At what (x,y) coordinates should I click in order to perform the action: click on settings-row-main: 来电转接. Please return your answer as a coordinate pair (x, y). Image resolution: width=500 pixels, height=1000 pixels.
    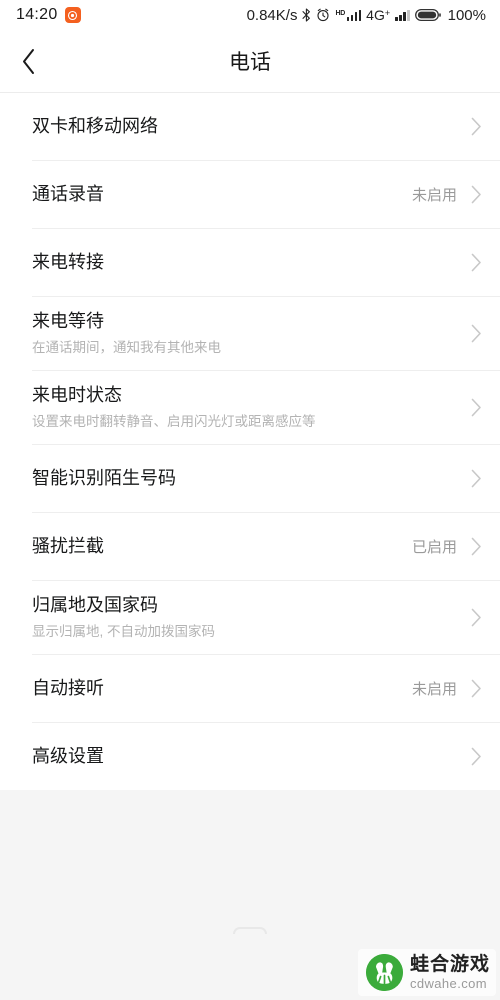
    Looking at the image, I should click on (251, 262).